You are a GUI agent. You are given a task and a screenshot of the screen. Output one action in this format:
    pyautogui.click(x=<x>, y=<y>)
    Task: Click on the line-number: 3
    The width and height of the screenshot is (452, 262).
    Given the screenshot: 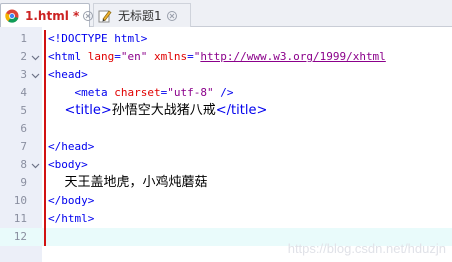 What is the action you would take?
    pyautogui.click(x=23, y=74)
    